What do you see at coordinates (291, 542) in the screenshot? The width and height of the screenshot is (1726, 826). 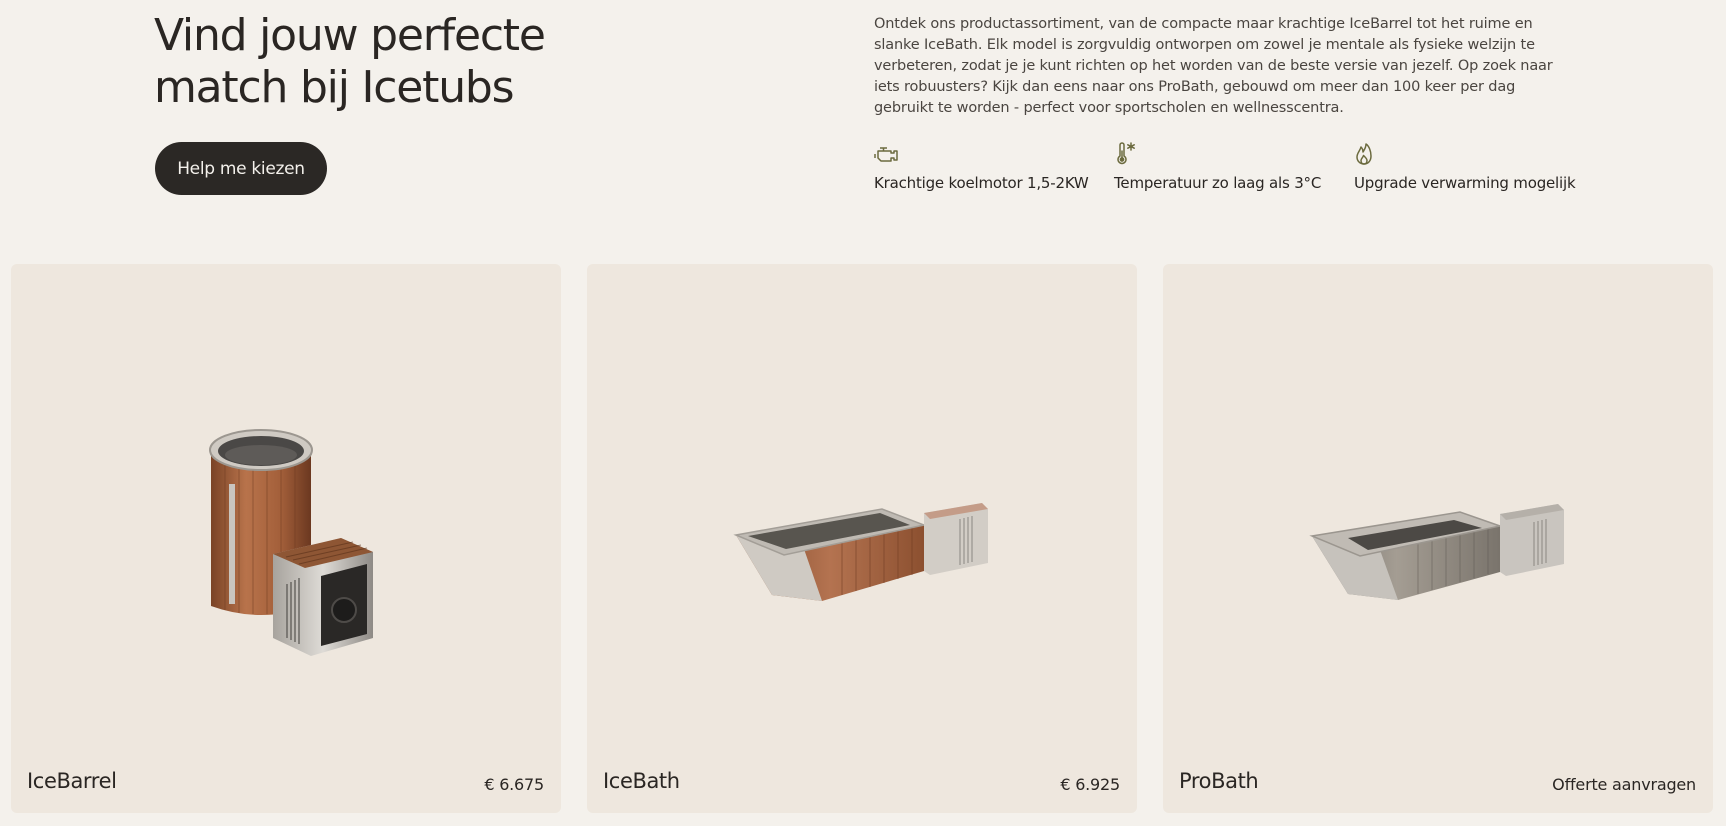 I see `icebarrel-image` at bounding box center [291, 542].